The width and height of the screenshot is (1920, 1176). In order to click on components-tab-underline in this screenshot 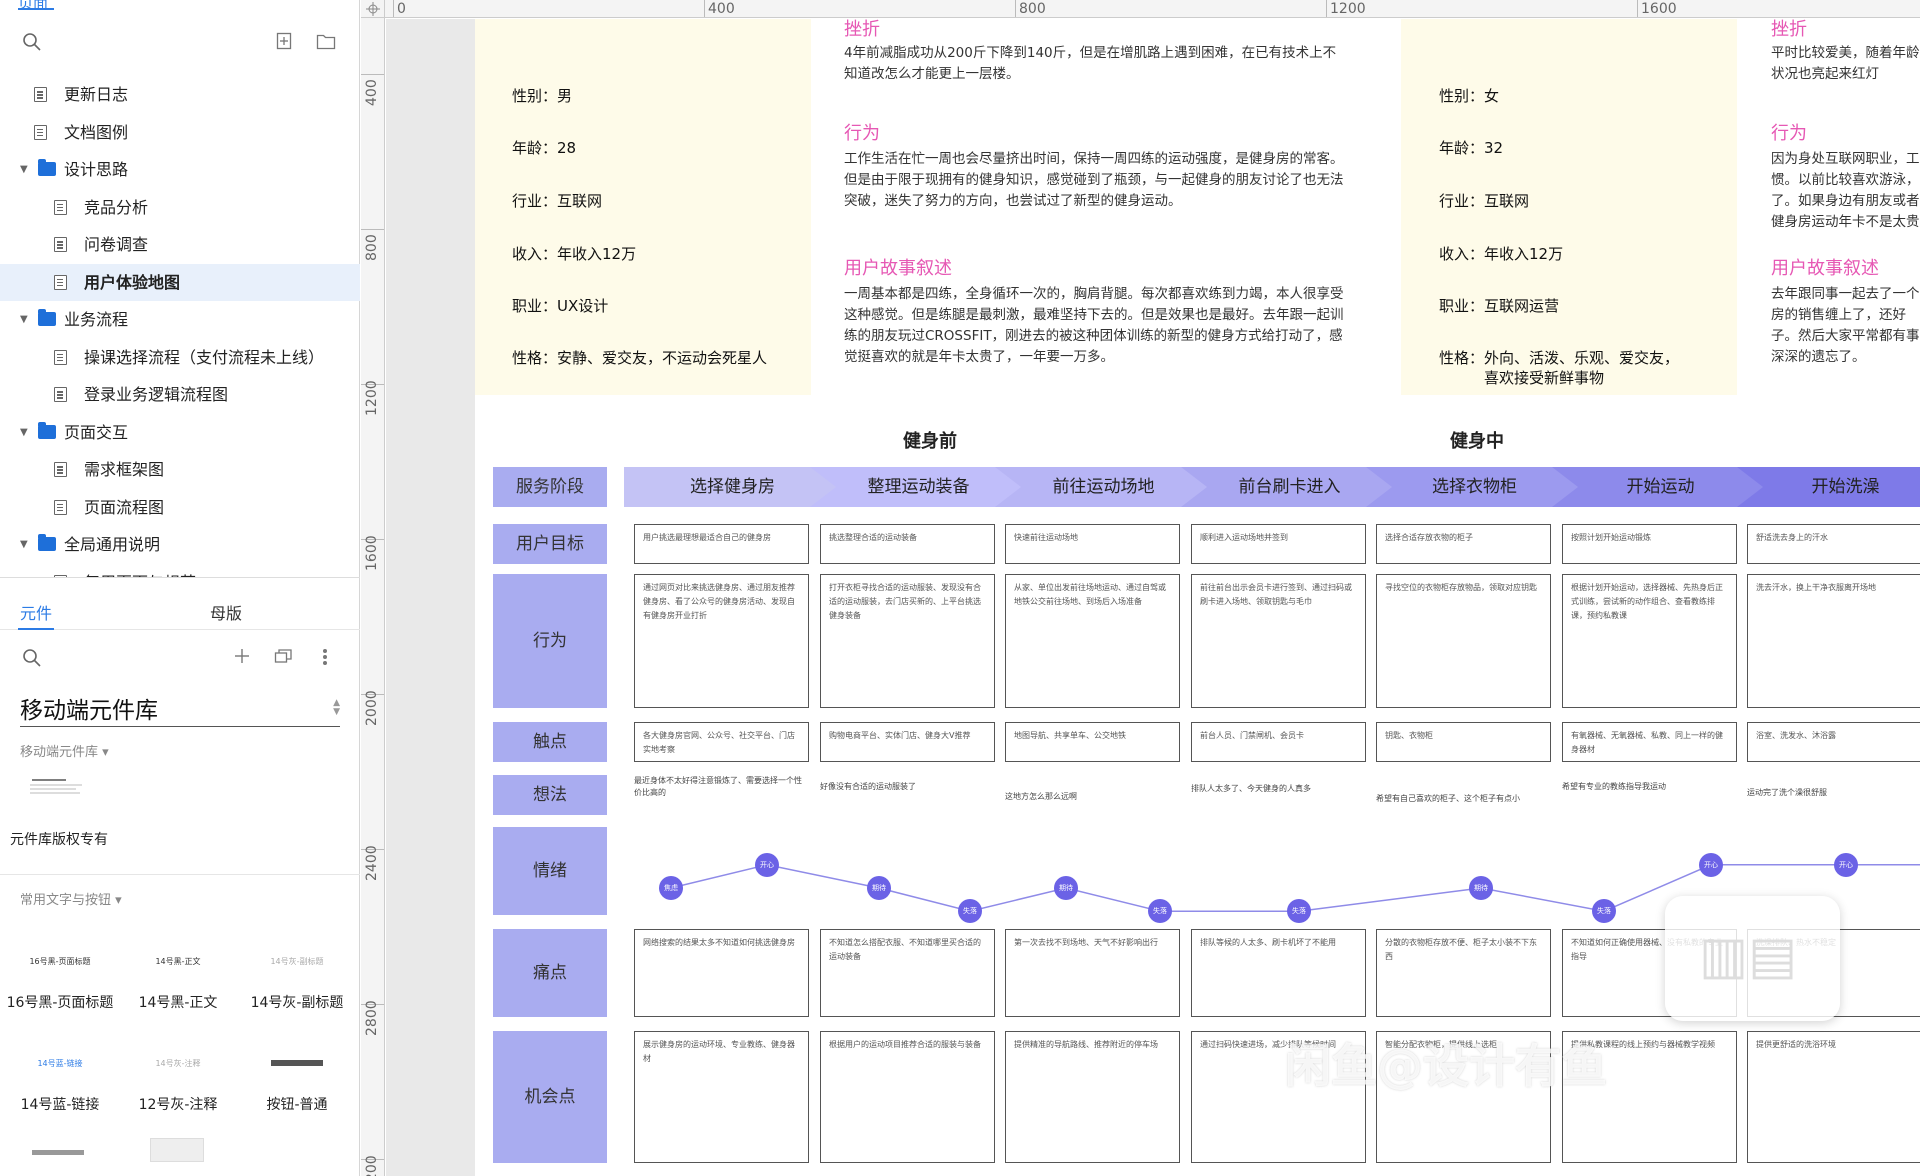, I will do `click(36, 629)`.